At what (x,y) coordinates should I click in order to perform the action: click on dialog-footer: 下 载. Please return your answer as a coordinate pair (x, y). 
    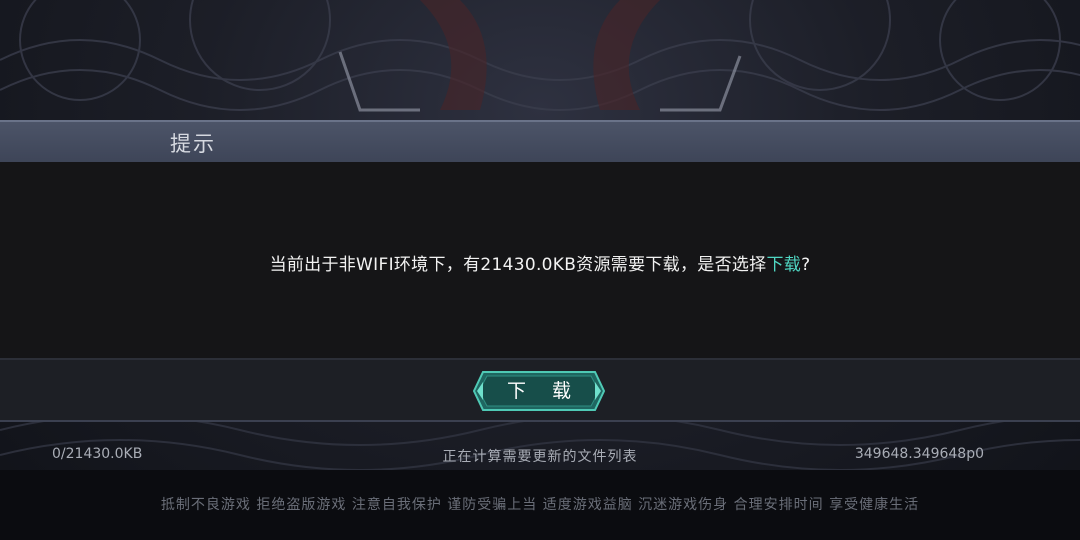
    Looking at the image, I should click on (540, 390).